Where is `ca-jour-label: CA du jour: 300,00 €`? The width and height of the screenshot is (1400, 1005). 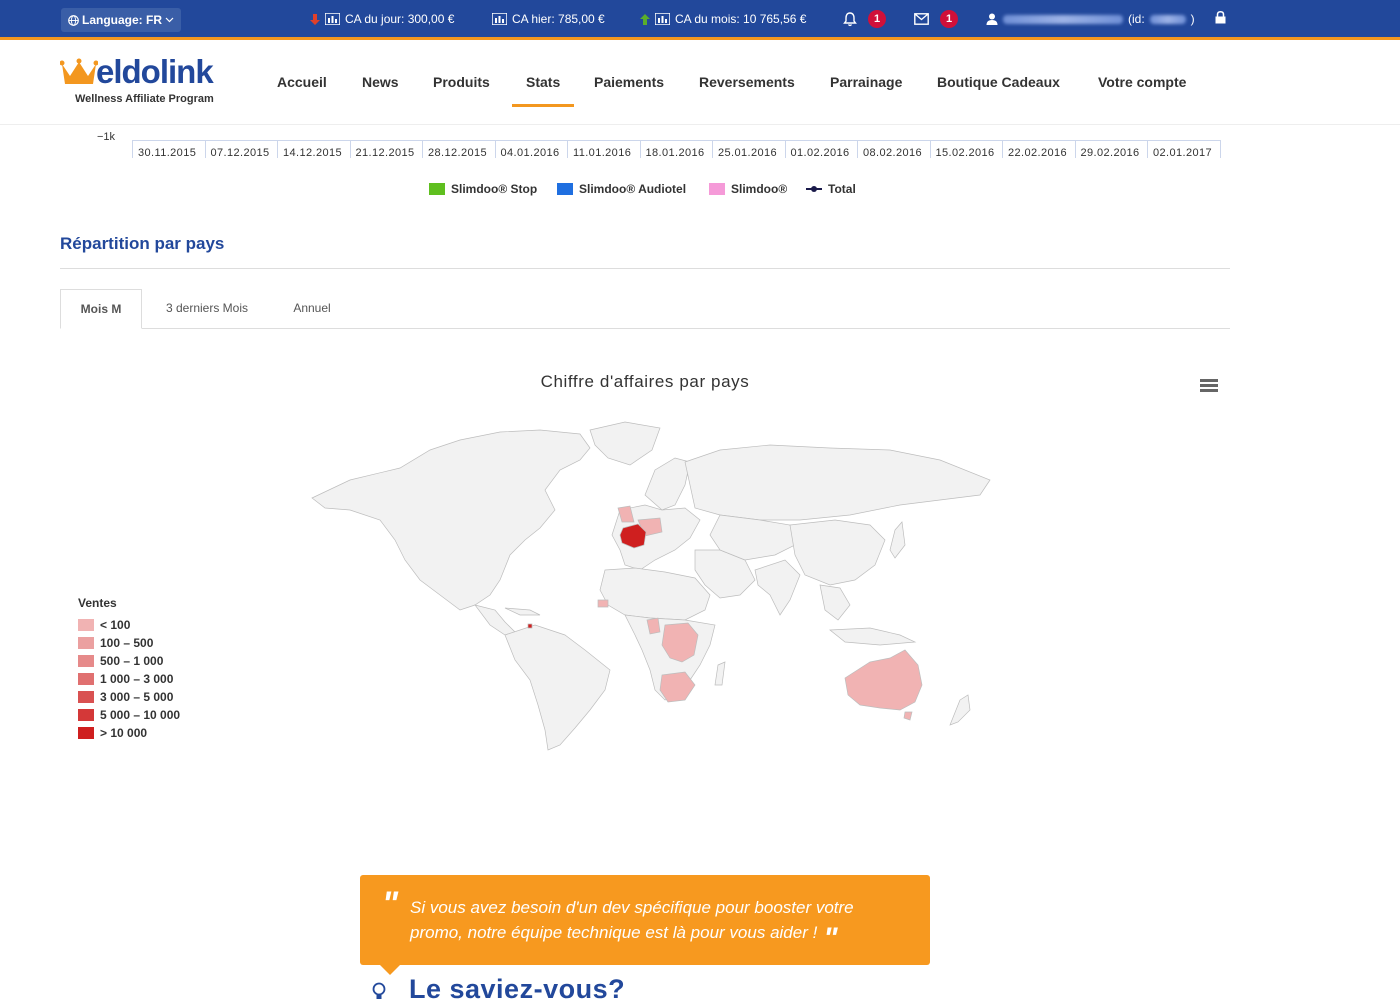
ca-jour-label: CA du jour: 300,00 € is located at coordinates (400, 19).